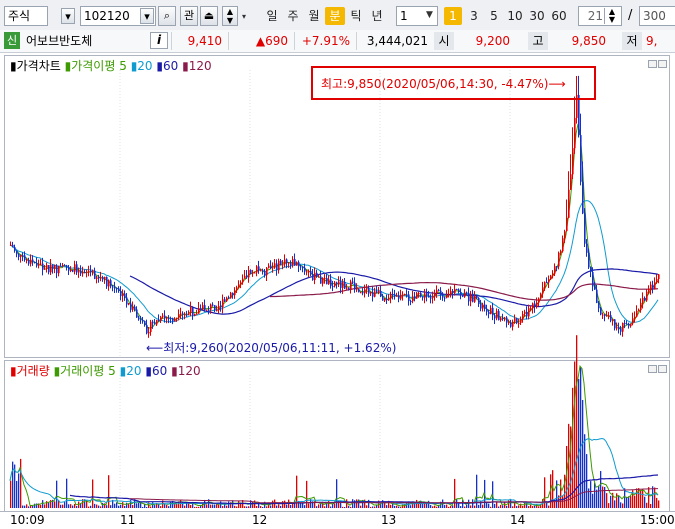  Describe the element at coordinates (337, 520) in the screenshot. I see `time-axis: 10:09 11 12 13 14 15:00` at that location.